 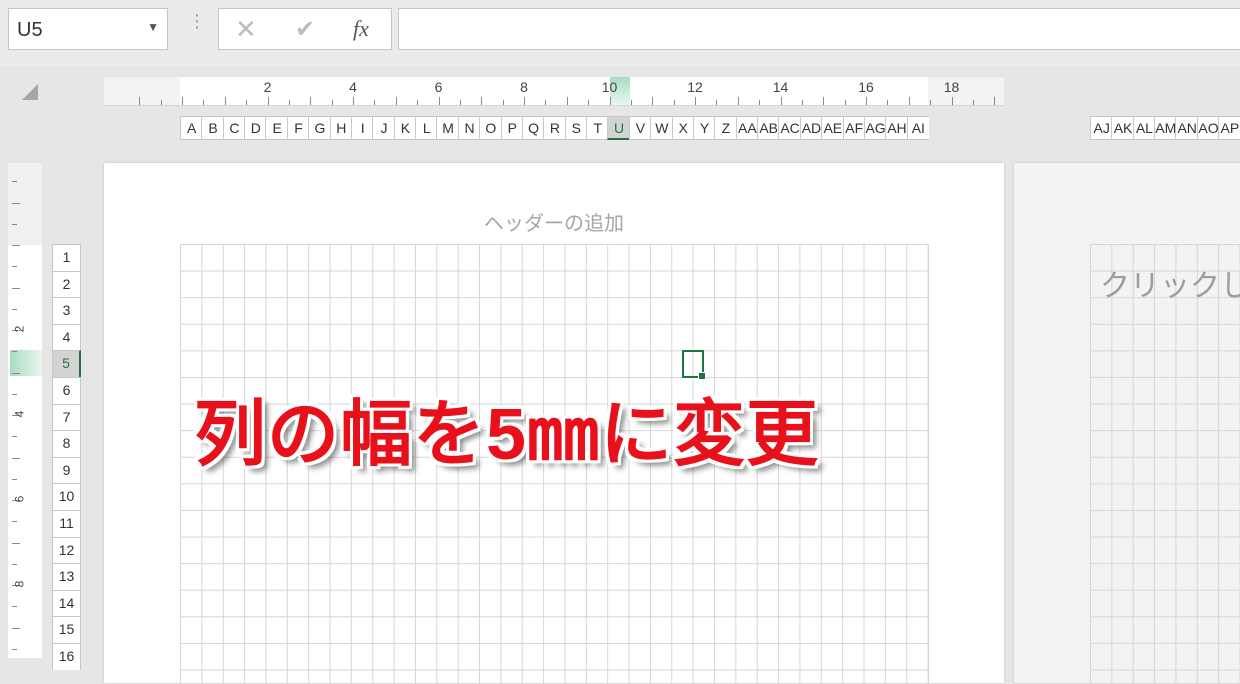 I want to click on column-header: AJ, so click(x=1101, y=128).